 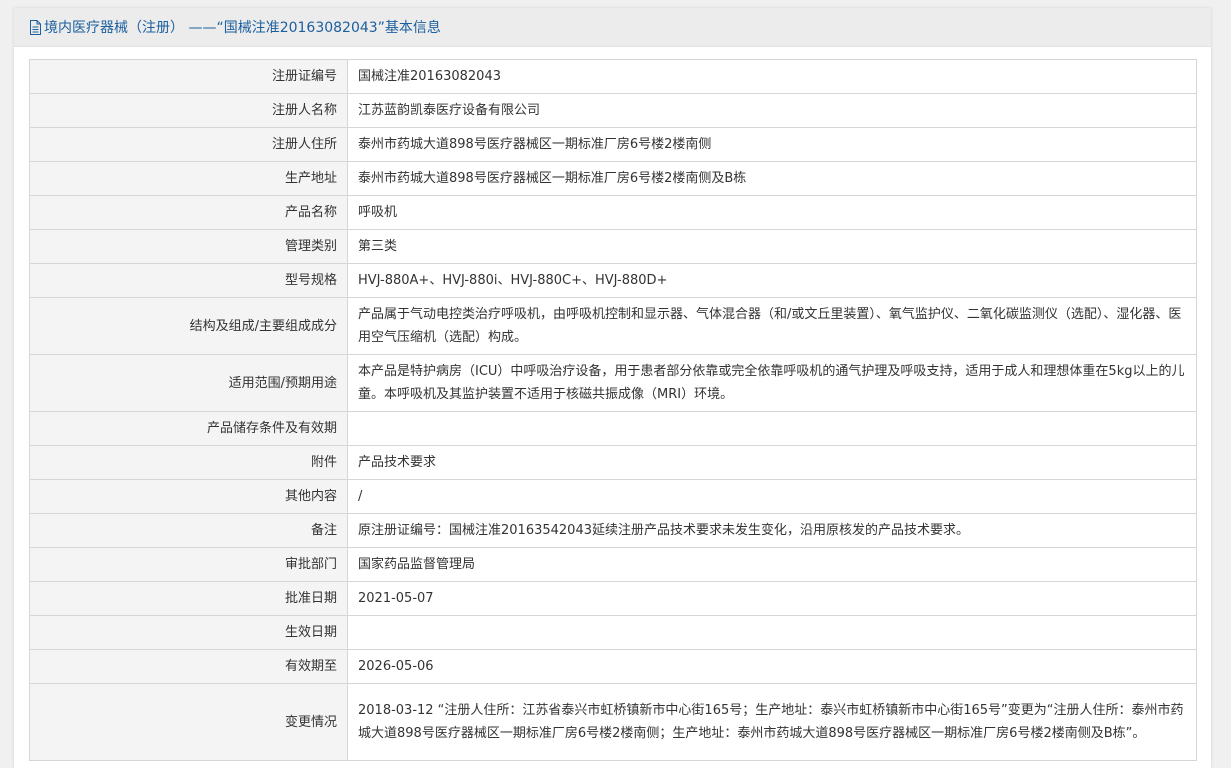 What do you see at coordinates (188, 280) in the screenshot?
I see `row-label: 型号规格` at bounding box center [188, 280].